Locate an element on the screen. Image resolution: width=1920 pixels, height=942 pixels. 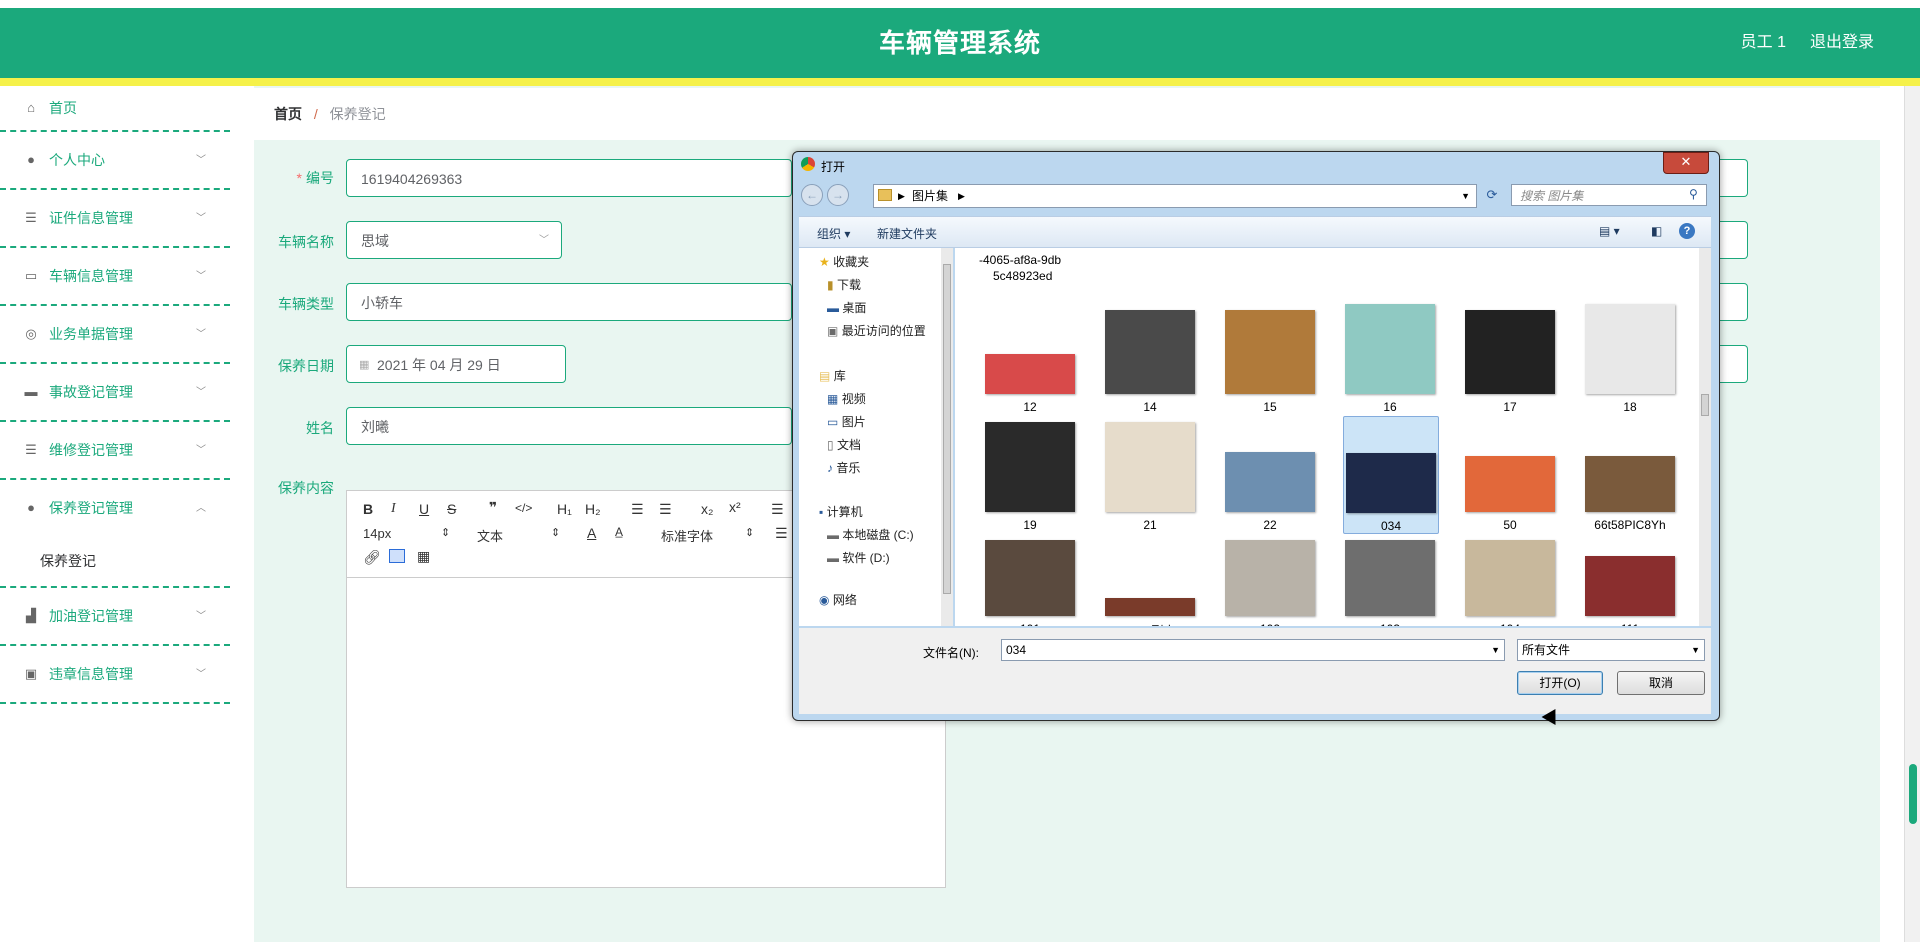
page-scrollbar-thumb is located at coordinates (1913, 794).